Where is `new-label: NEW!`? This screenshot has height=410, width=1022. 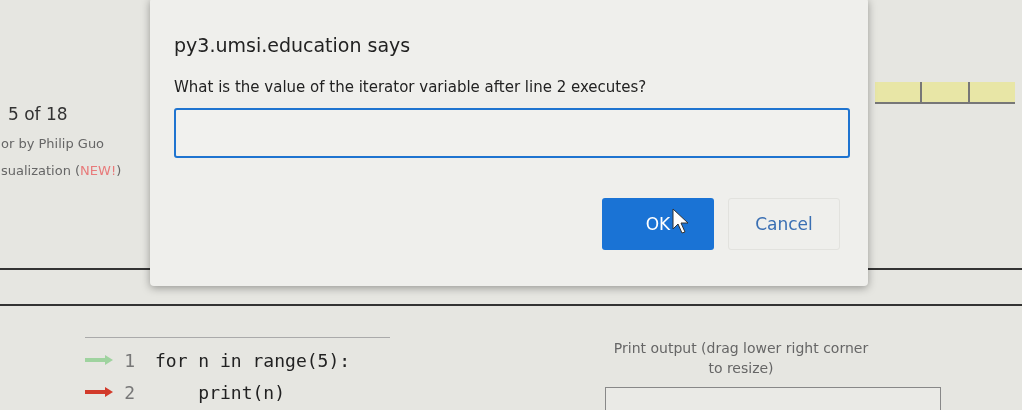 new-label: NEW! is located at coordinates (98, 170).